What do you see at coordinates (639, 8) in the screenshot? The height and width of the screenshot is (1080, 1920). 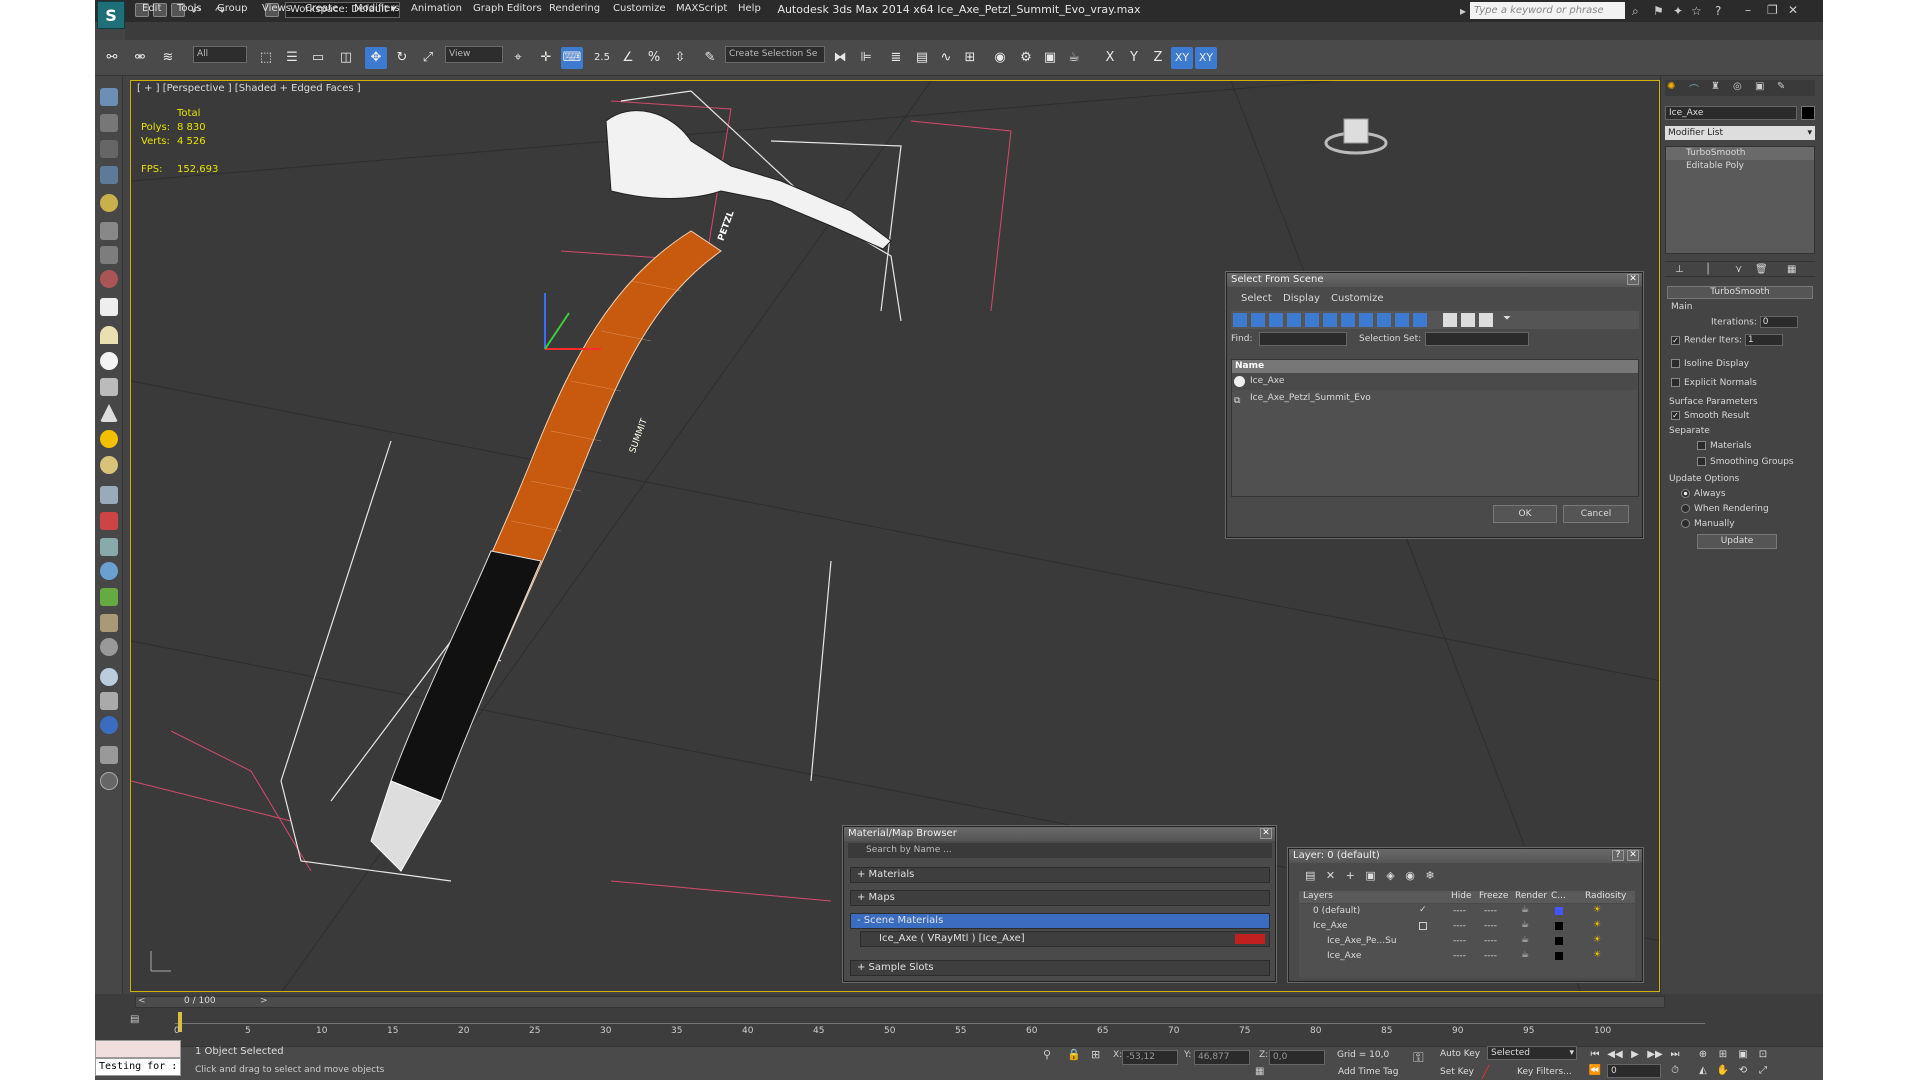 I see `menu-customize: Customize` at bounding box center [639, 8].